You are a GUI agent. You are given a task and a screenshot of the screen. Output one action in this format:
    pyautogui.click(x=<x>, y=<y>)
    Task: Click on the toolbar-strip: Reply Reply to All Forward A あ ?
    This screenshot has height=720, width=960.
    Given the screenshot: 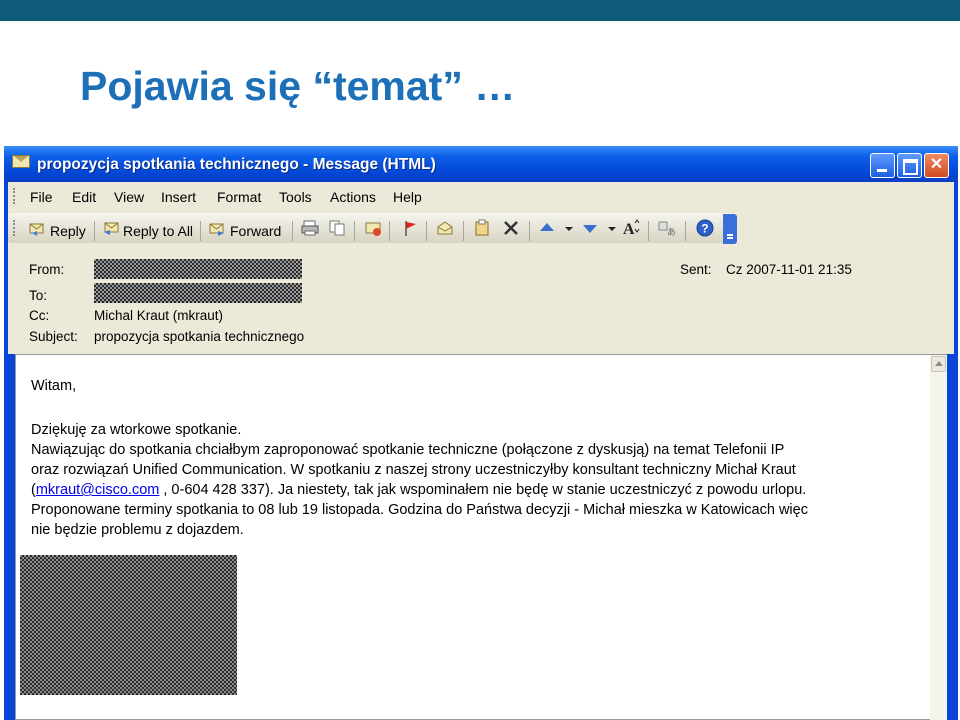 What is the action you would take?
    pyautogui.click(x=371, y=228)
    